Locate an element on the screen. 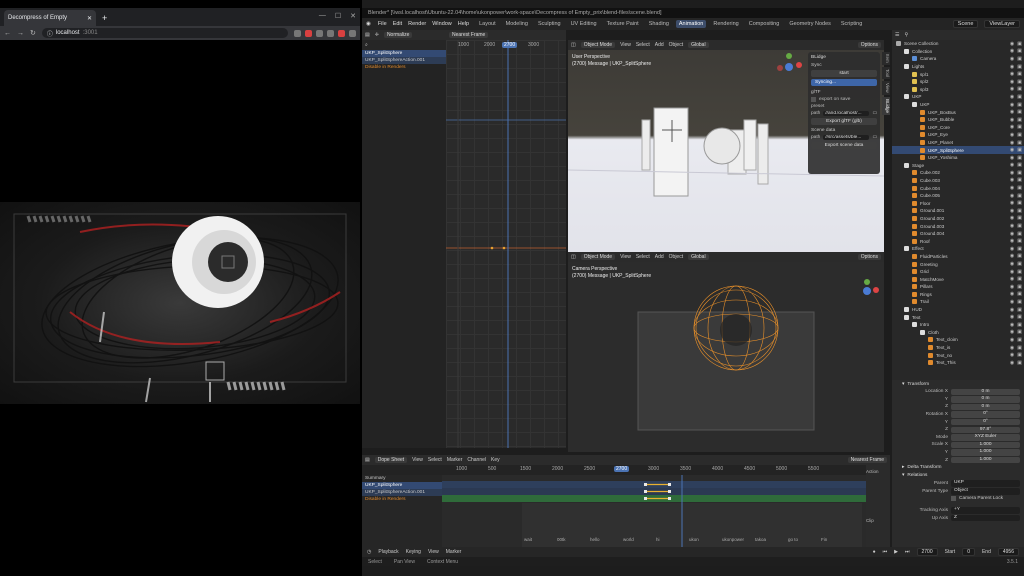  outliner-item: Rings ◉ ▣ is located at coordinates (958, 295).